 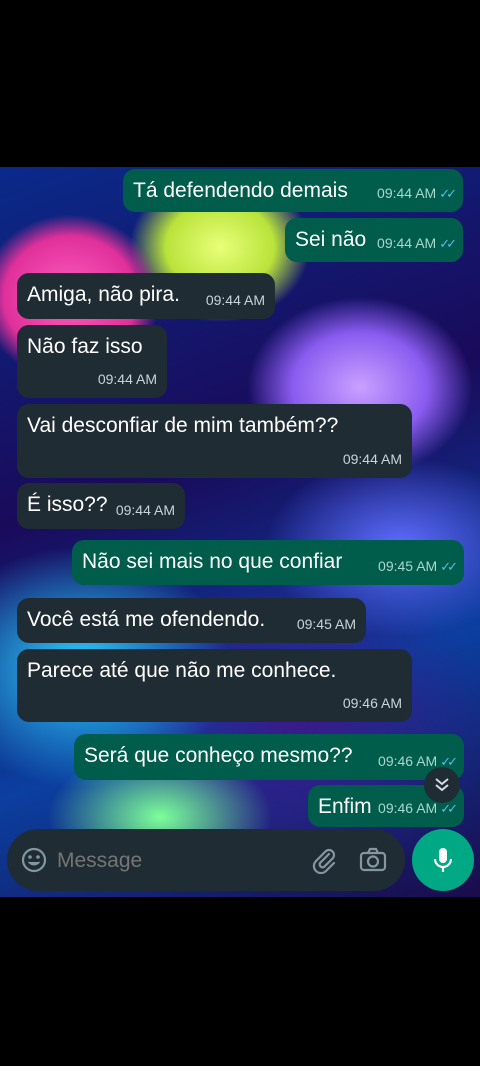 What do you see at coordinates (214, 441) in the screenshot?
I see `message-bubble-incoming: Vai desconfiar de mim também?? 09:44 AM` at bounding box center [214, 441].